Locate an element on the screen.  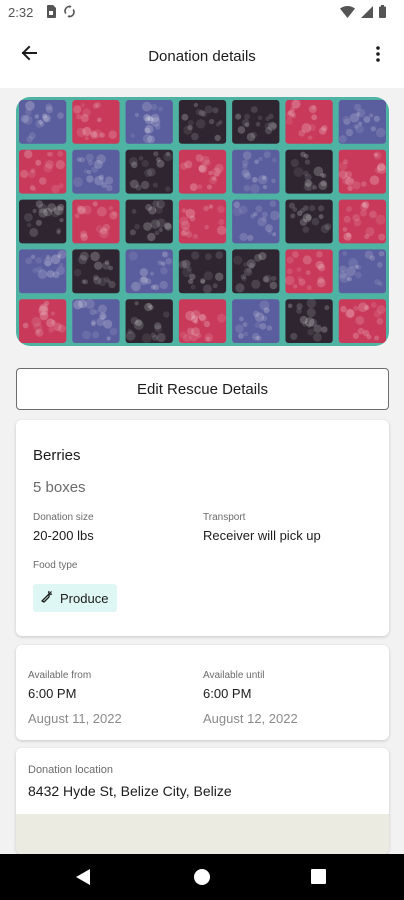
nav-back-icon is located at coordinates (83, 879).